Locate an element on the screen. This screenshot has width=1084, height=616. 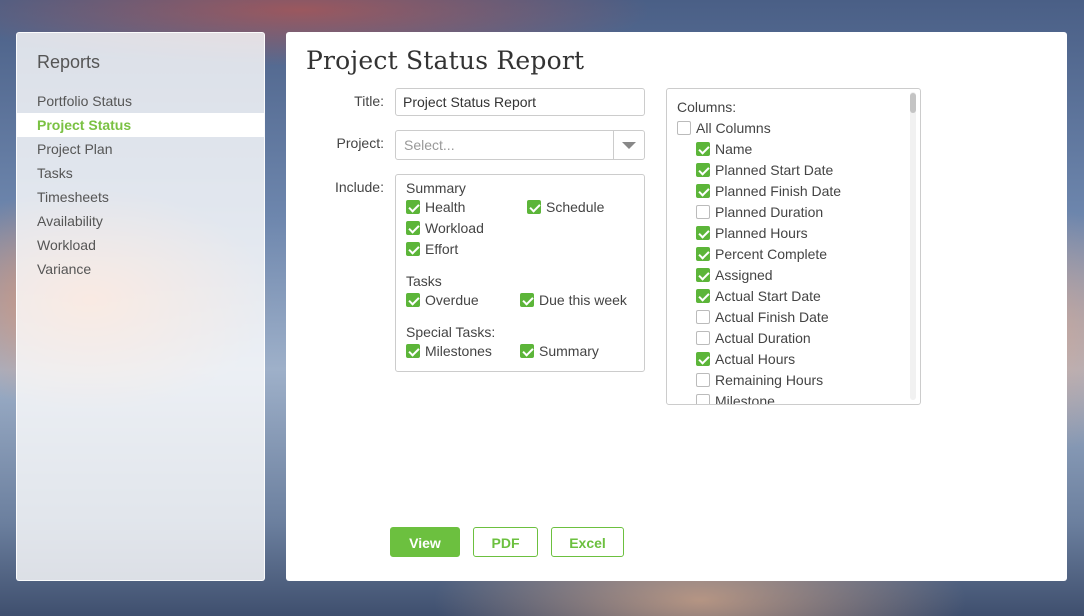
effort-option: Effort is located at coordinates (432, 249).